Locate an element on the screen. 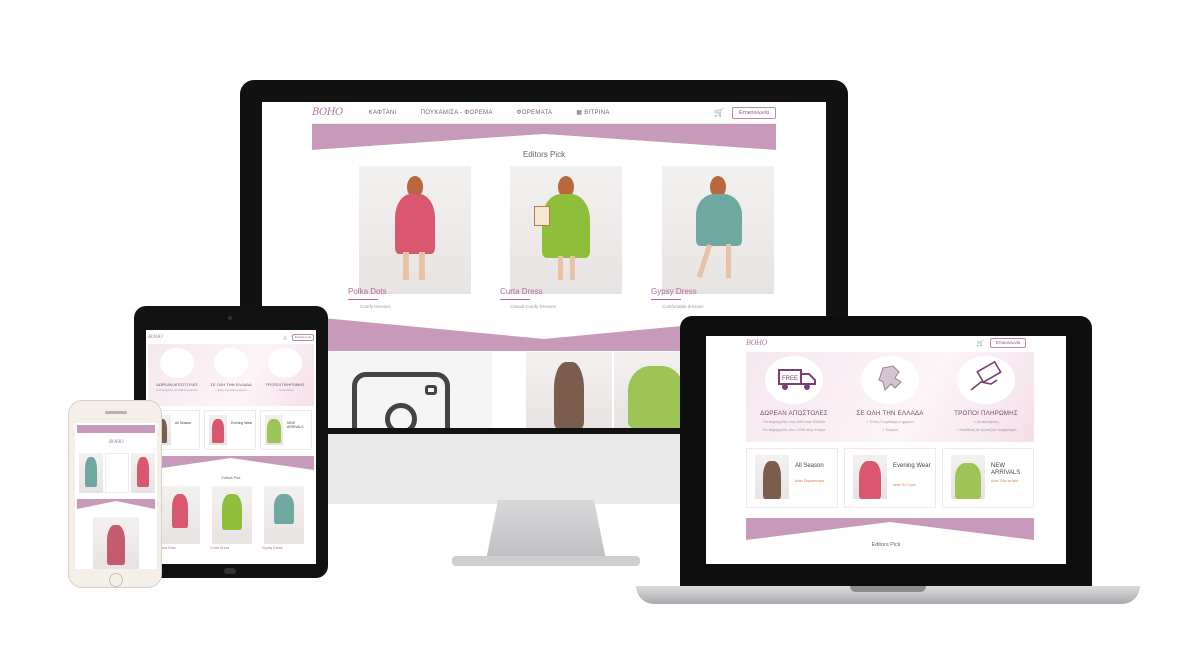 This screenshot has height=655, width=1200. category-link: Δείτε Τα Τώρα is located at coordinates (904, 485).